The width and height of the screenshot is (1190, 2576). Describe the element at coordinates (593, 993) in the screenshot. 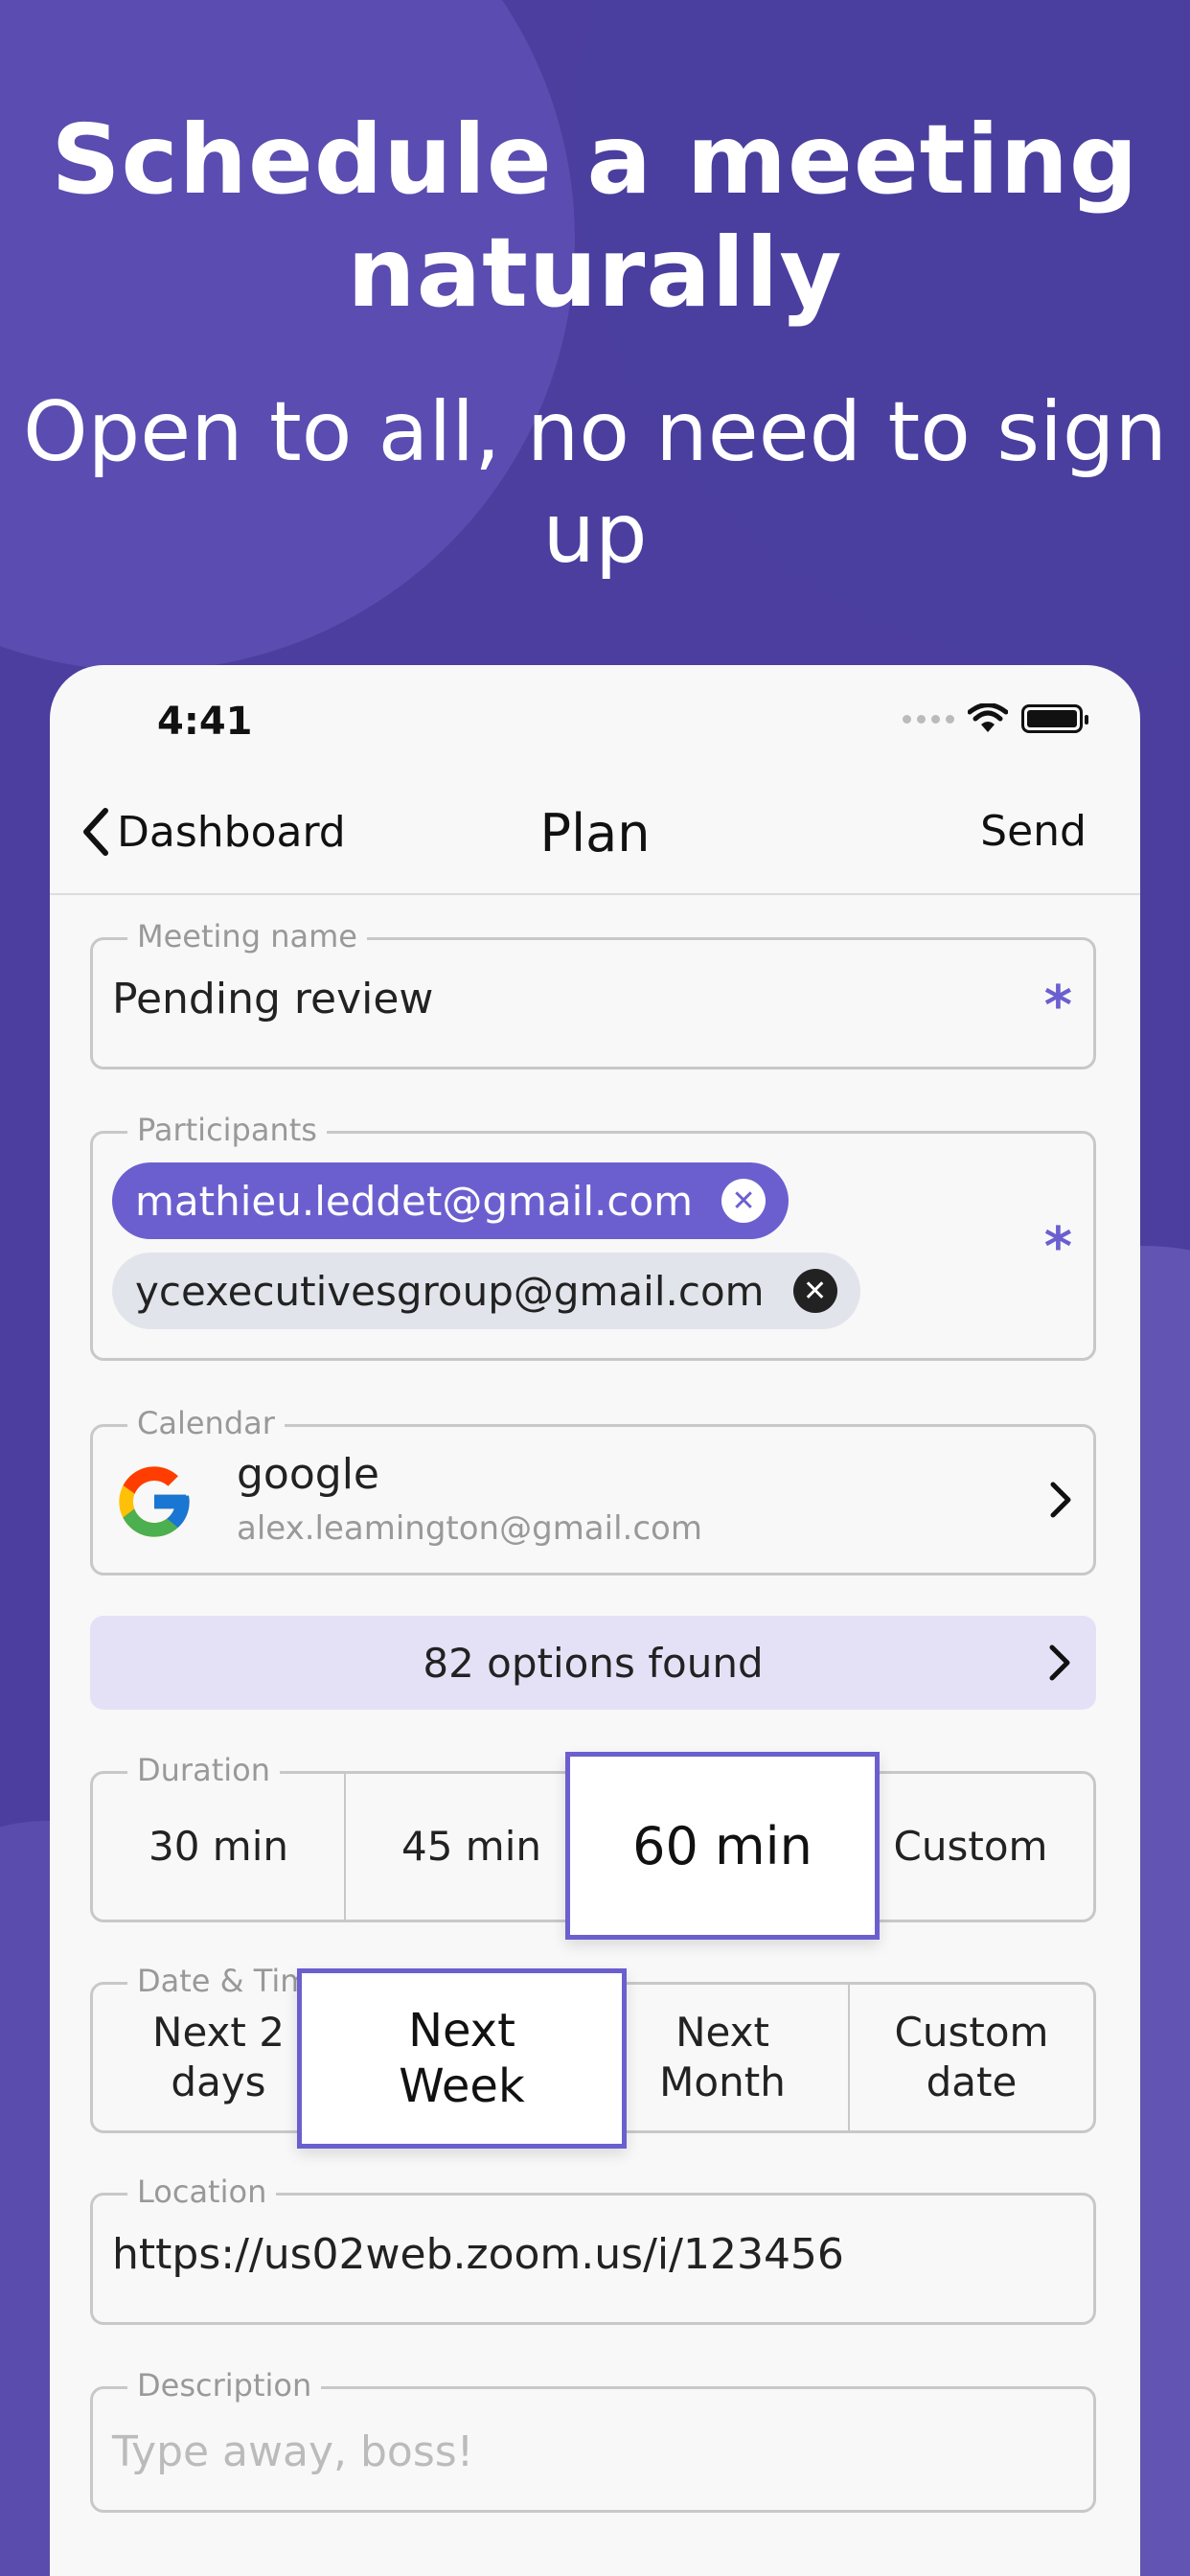

I see `meeting-name-field: Meeting name Pending review *` at that location.